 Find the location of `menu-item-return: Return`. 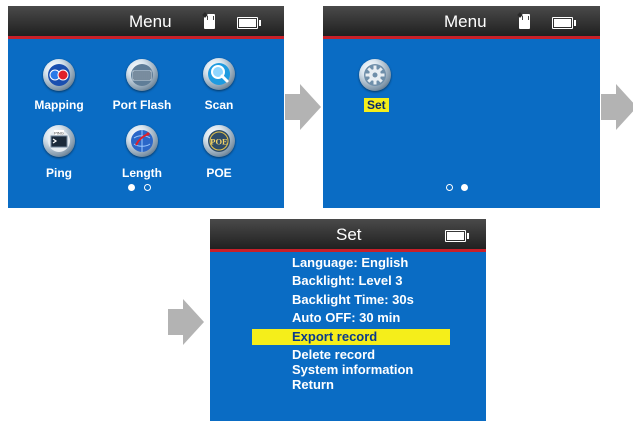

menu-item-return: Return is located at coordinates (313, 385).